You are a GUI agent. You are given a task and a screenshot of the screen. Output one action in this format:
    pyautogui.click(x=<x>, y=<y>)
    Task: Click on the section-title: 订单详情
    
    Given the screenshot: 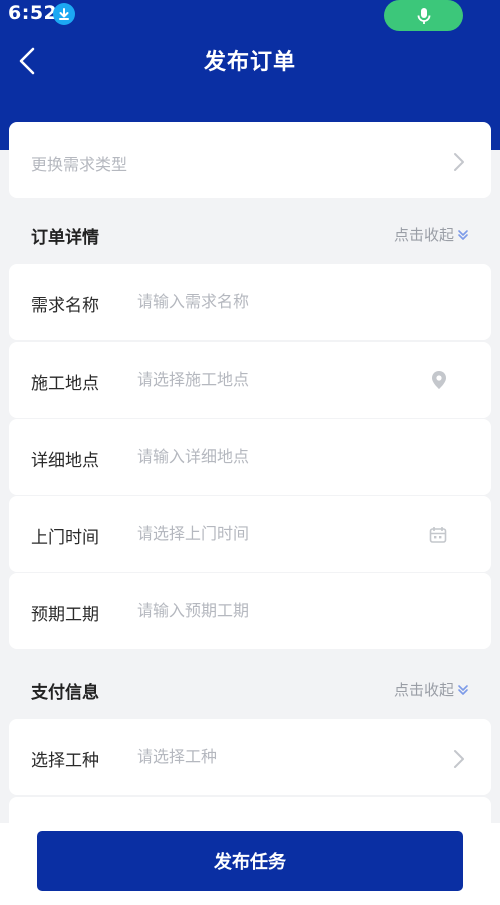 What is the action you would take?
    pyautogui.click(x=65, y=238)
    